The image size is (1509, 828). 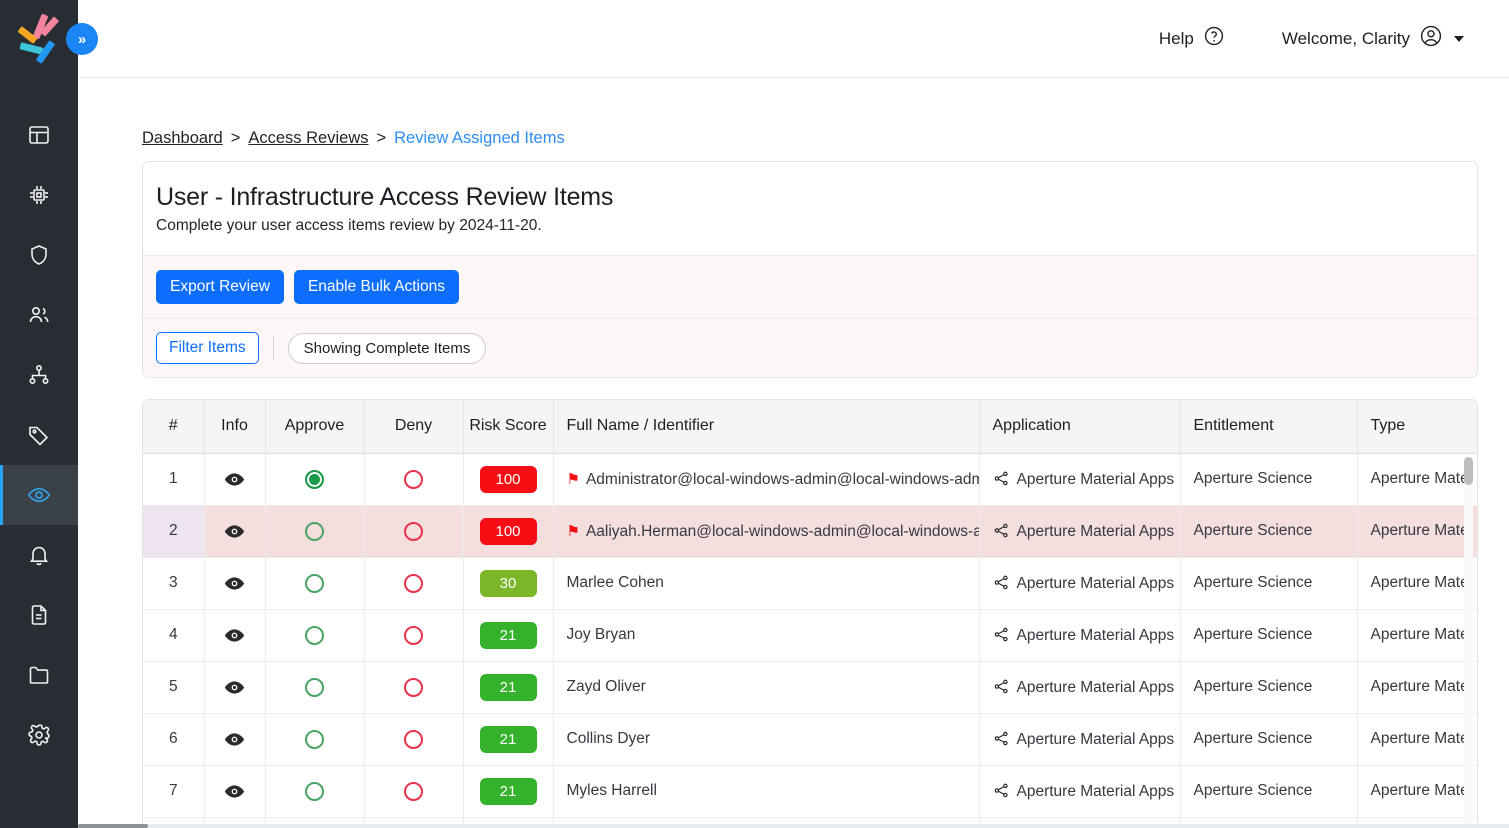 What do you see at coordinates (39, 495) in the screenshot?
I see `sidebar-item-access-reviews` at bounding box center [39, 495].